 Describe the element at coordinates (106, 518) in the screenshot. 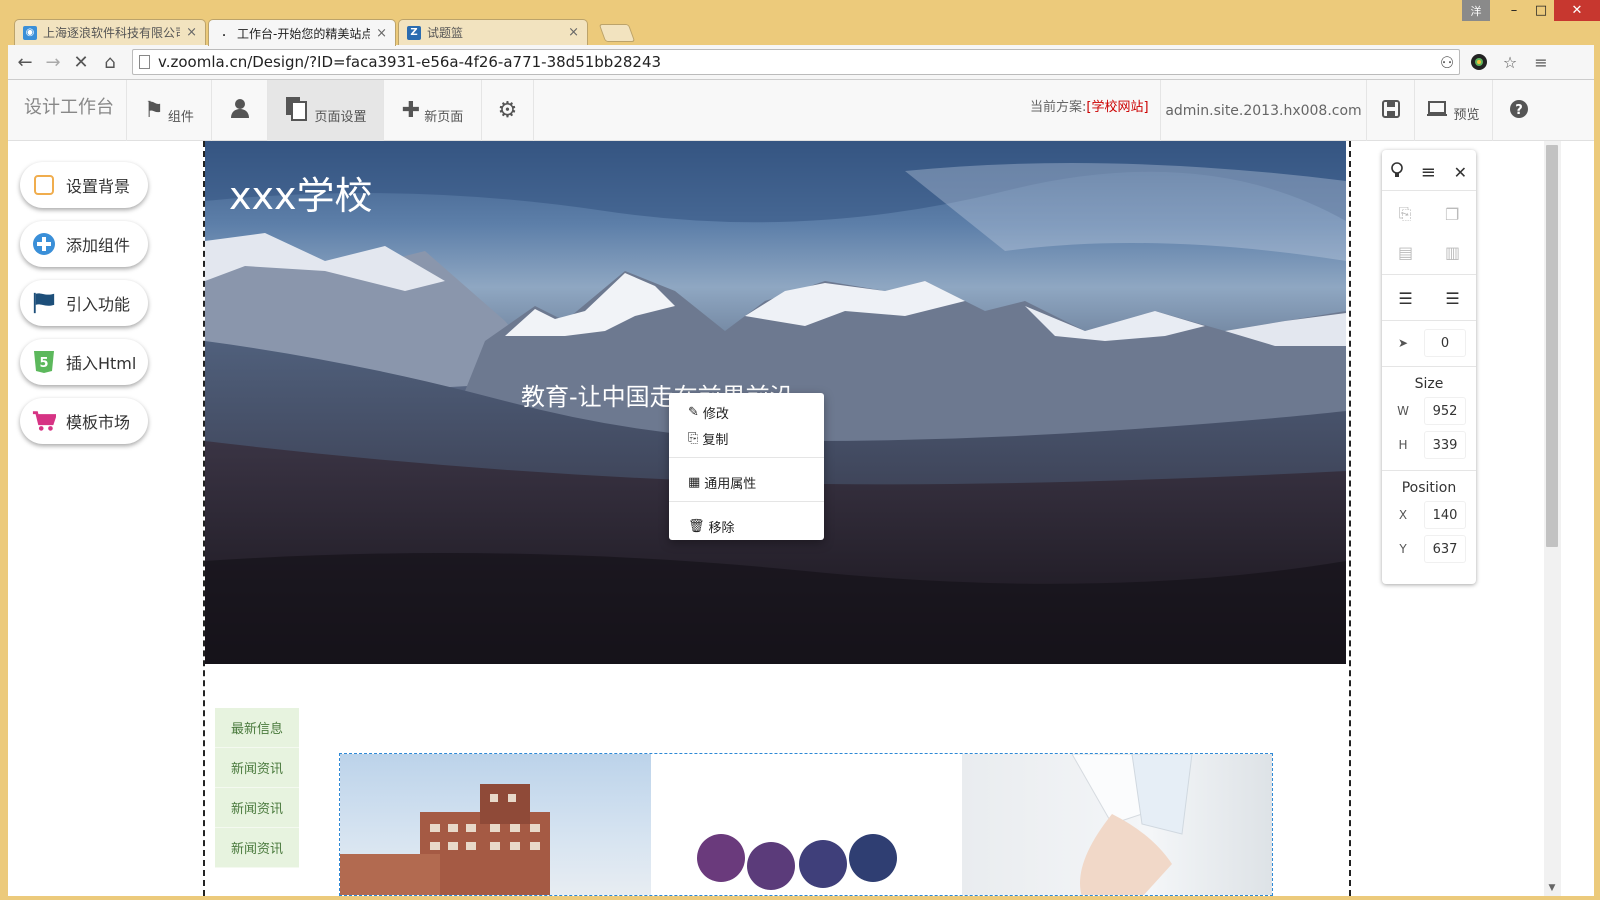

I see `left-tool-panel: 设置背景 添加组件 引入功能 5 插入Html 模板市场` at that location.